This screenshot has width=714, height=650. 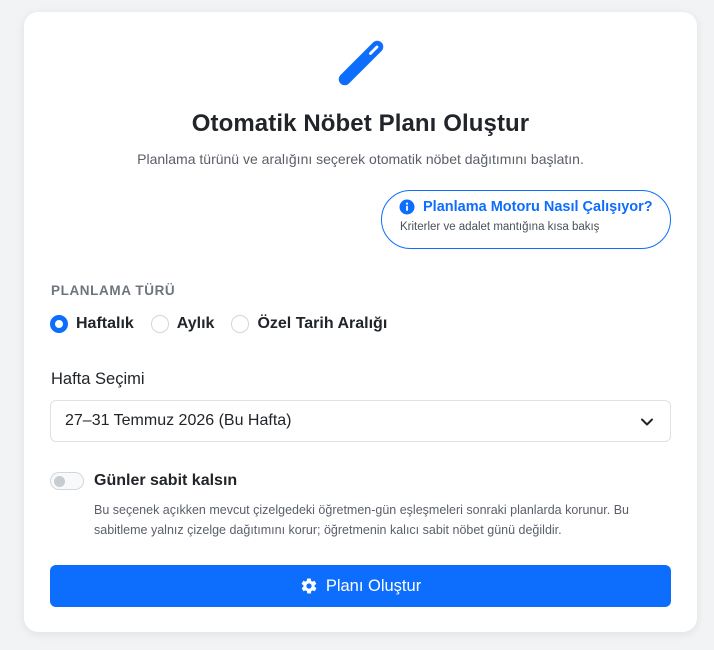 What do you see at coordinates (195, 323) in the screenshot?
I see `radio-monthly-label: Aylık` at bounding box center [195, 323].